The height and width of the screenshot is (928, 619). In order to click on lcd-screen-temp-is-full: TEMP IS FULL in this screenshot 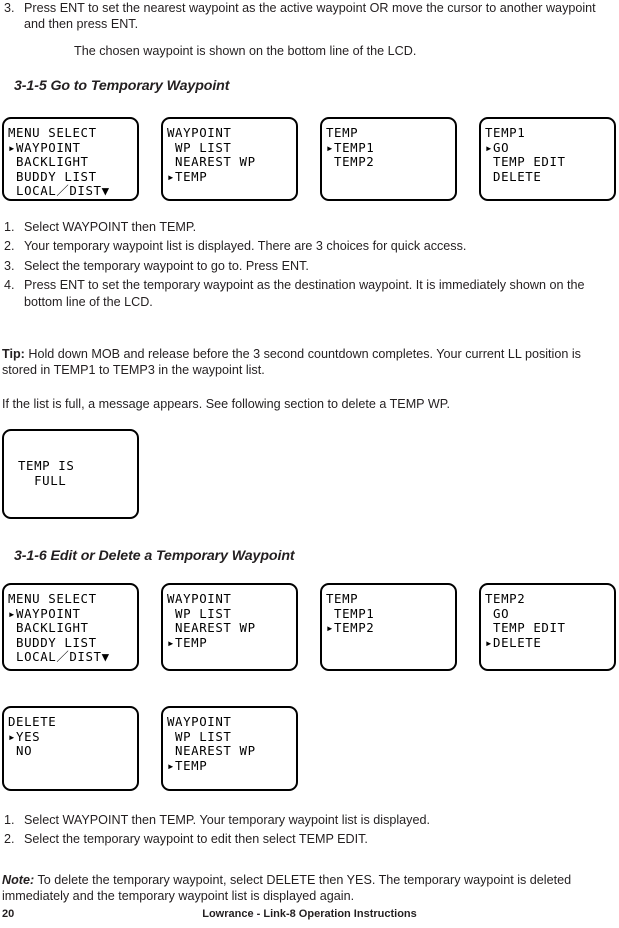, I will do `click(70, 474)`.